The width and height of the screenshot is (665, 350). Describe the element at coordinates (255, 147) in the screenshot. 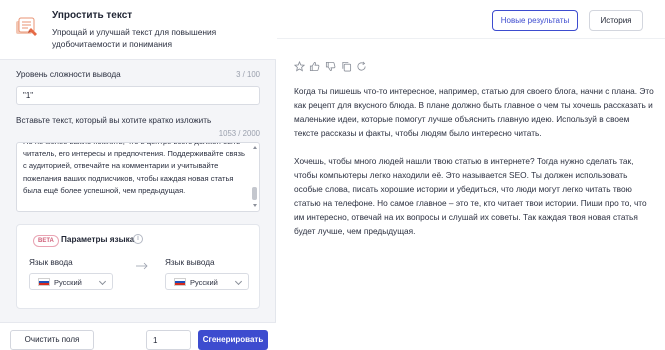

I see `scroll-up-icon` at that location.